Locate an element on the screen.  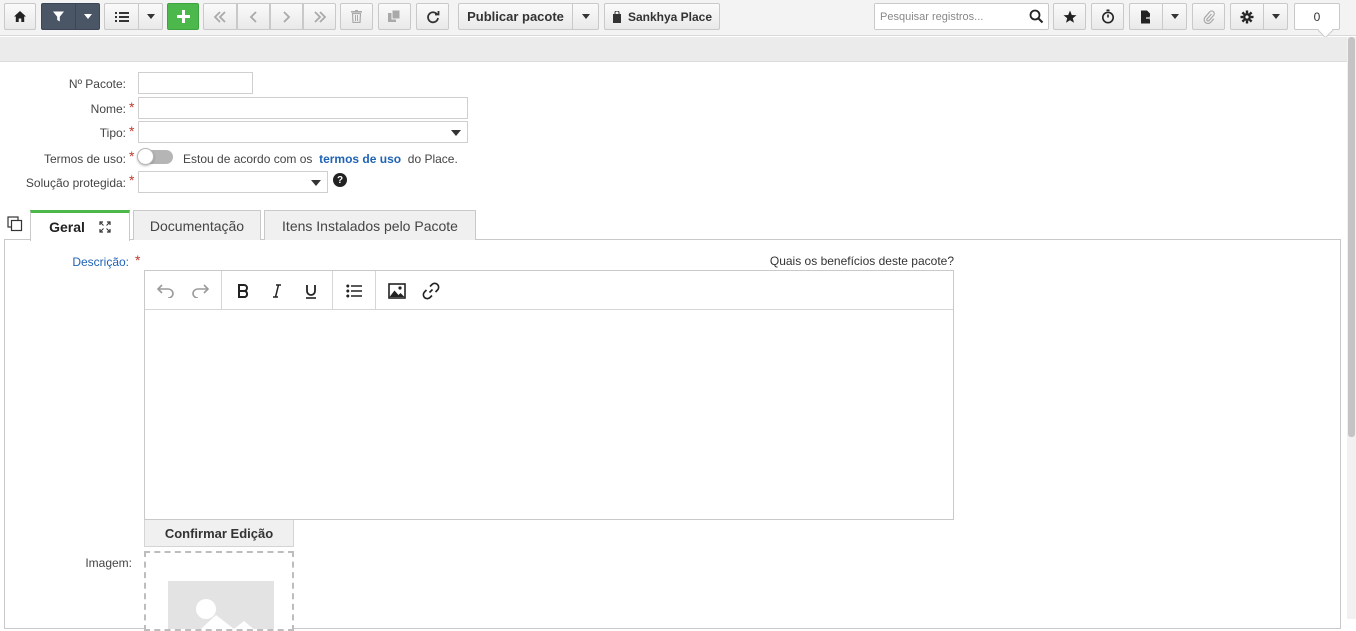
description-label: Descrição: is located at coordinates (100, 262).